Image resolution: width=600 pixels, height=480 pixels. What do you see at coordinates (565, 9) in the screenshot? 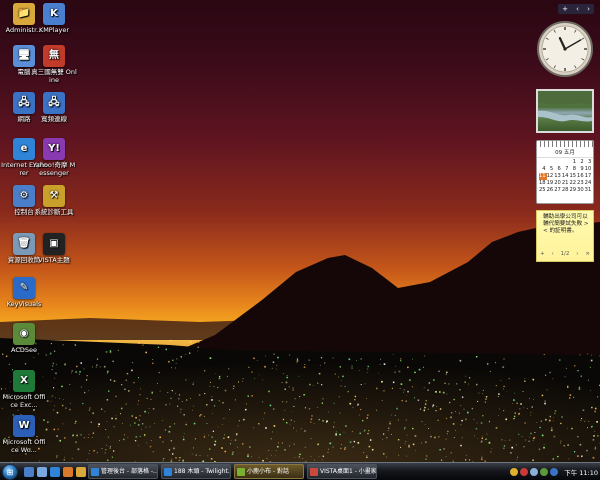
I see `sidebar-add-gadget-button: +` at bounding box center [565, 9].